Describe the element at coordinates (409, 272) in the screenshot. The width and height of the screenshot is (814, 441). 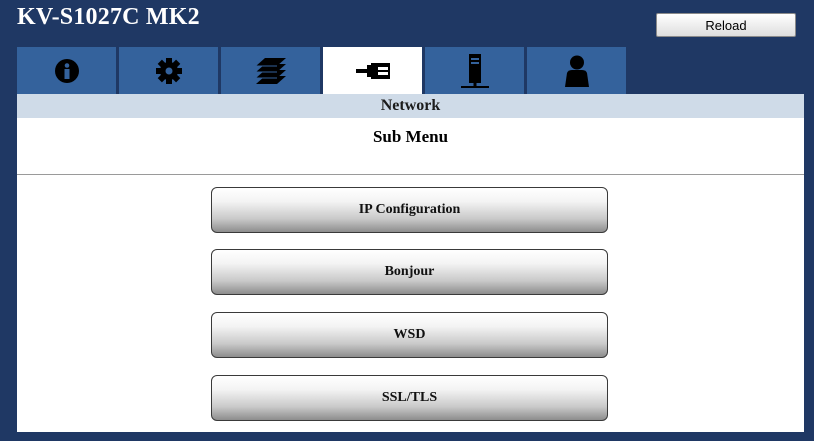
I see `bonjour-button: Bonjour` at that location.